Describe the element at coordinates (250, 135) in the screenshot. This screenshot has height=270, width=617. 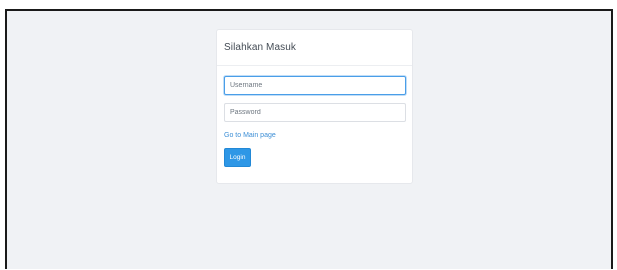
I see `main-page-link: Go to Main page` at that location.